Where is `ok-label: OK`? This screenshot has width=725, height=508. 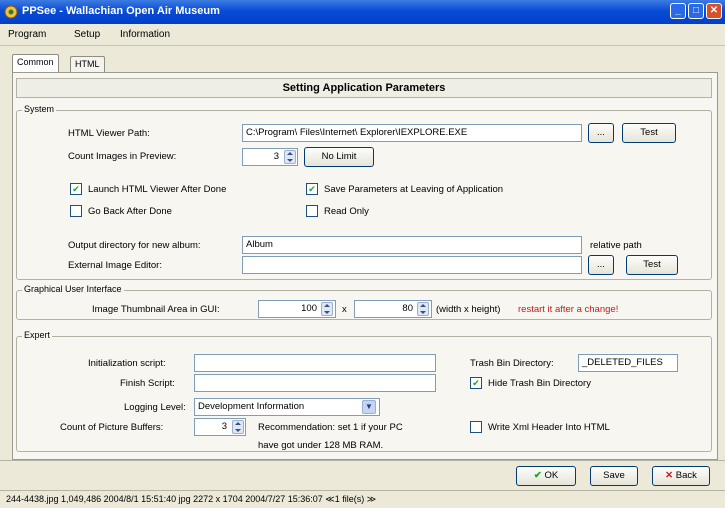 ok-label: OK is located at coordinates (551, 475).